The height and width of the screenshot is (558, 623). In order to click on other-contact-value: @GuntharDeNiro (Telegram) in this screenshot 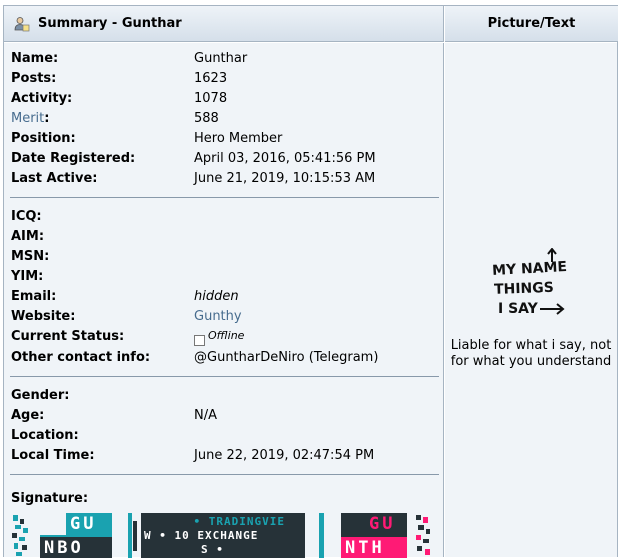, I will do `click(286, 357)`.